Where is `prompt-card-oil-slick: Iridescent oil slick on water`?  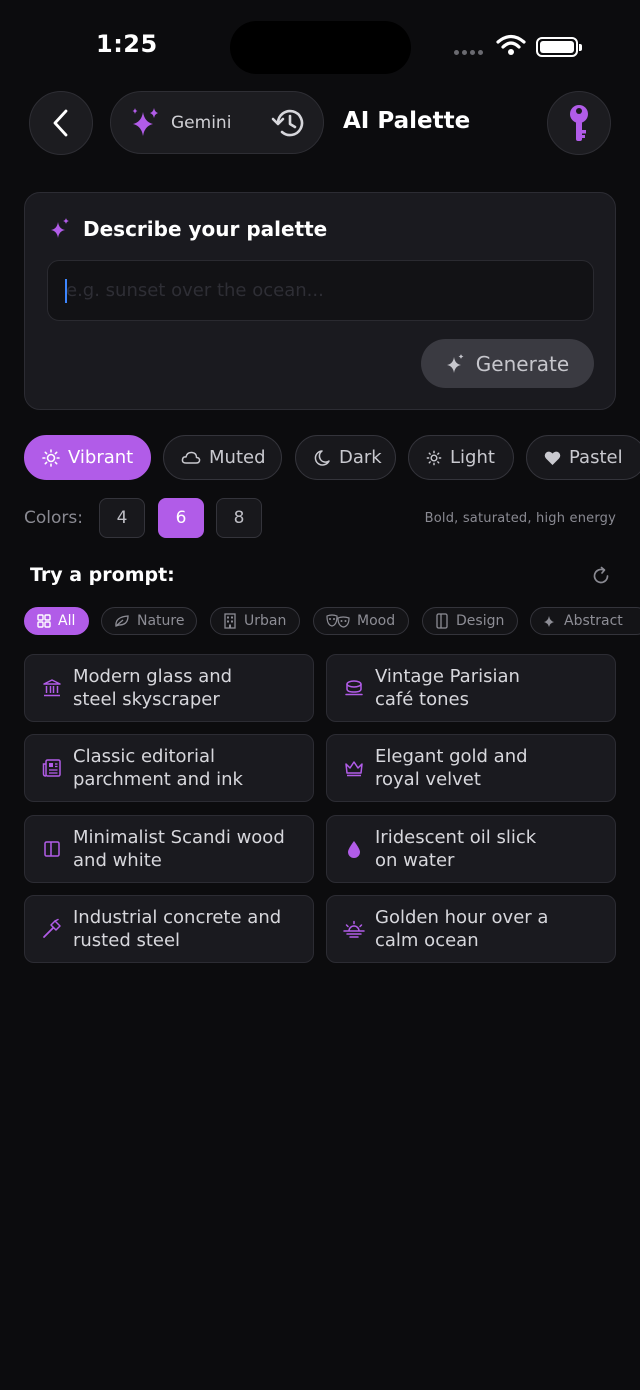 prompt-card-oil-slick: Iridescent oil slick on water is located at coordinates (471, 849).